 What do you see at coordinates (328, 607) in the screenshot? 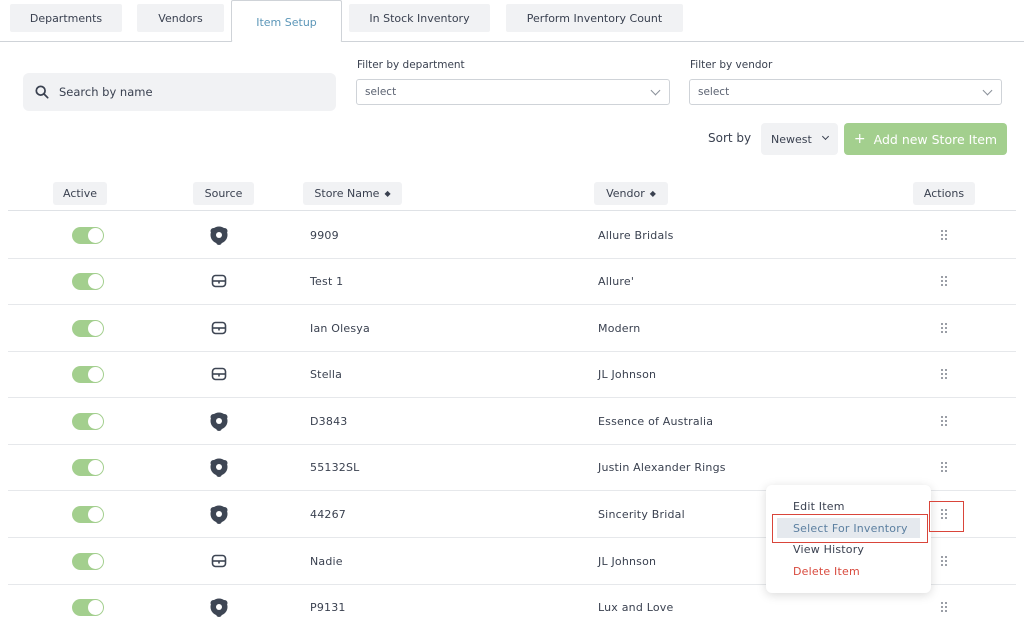
I see `store-name-cell: P9131` at bounding box center [328, 607].